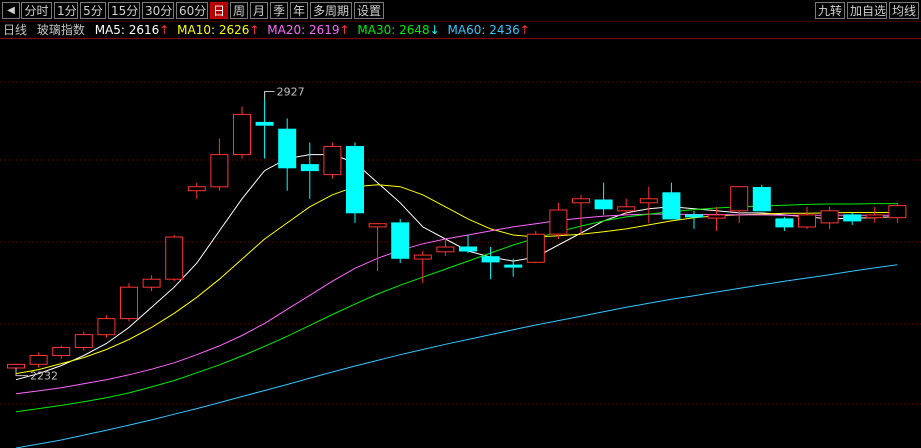 Image resolution: width=921 pixels, height=448 pixels. Describe the element at coordinates (124, 10) in the screenshot. I see `period-tab-15min: 15分` at that location.